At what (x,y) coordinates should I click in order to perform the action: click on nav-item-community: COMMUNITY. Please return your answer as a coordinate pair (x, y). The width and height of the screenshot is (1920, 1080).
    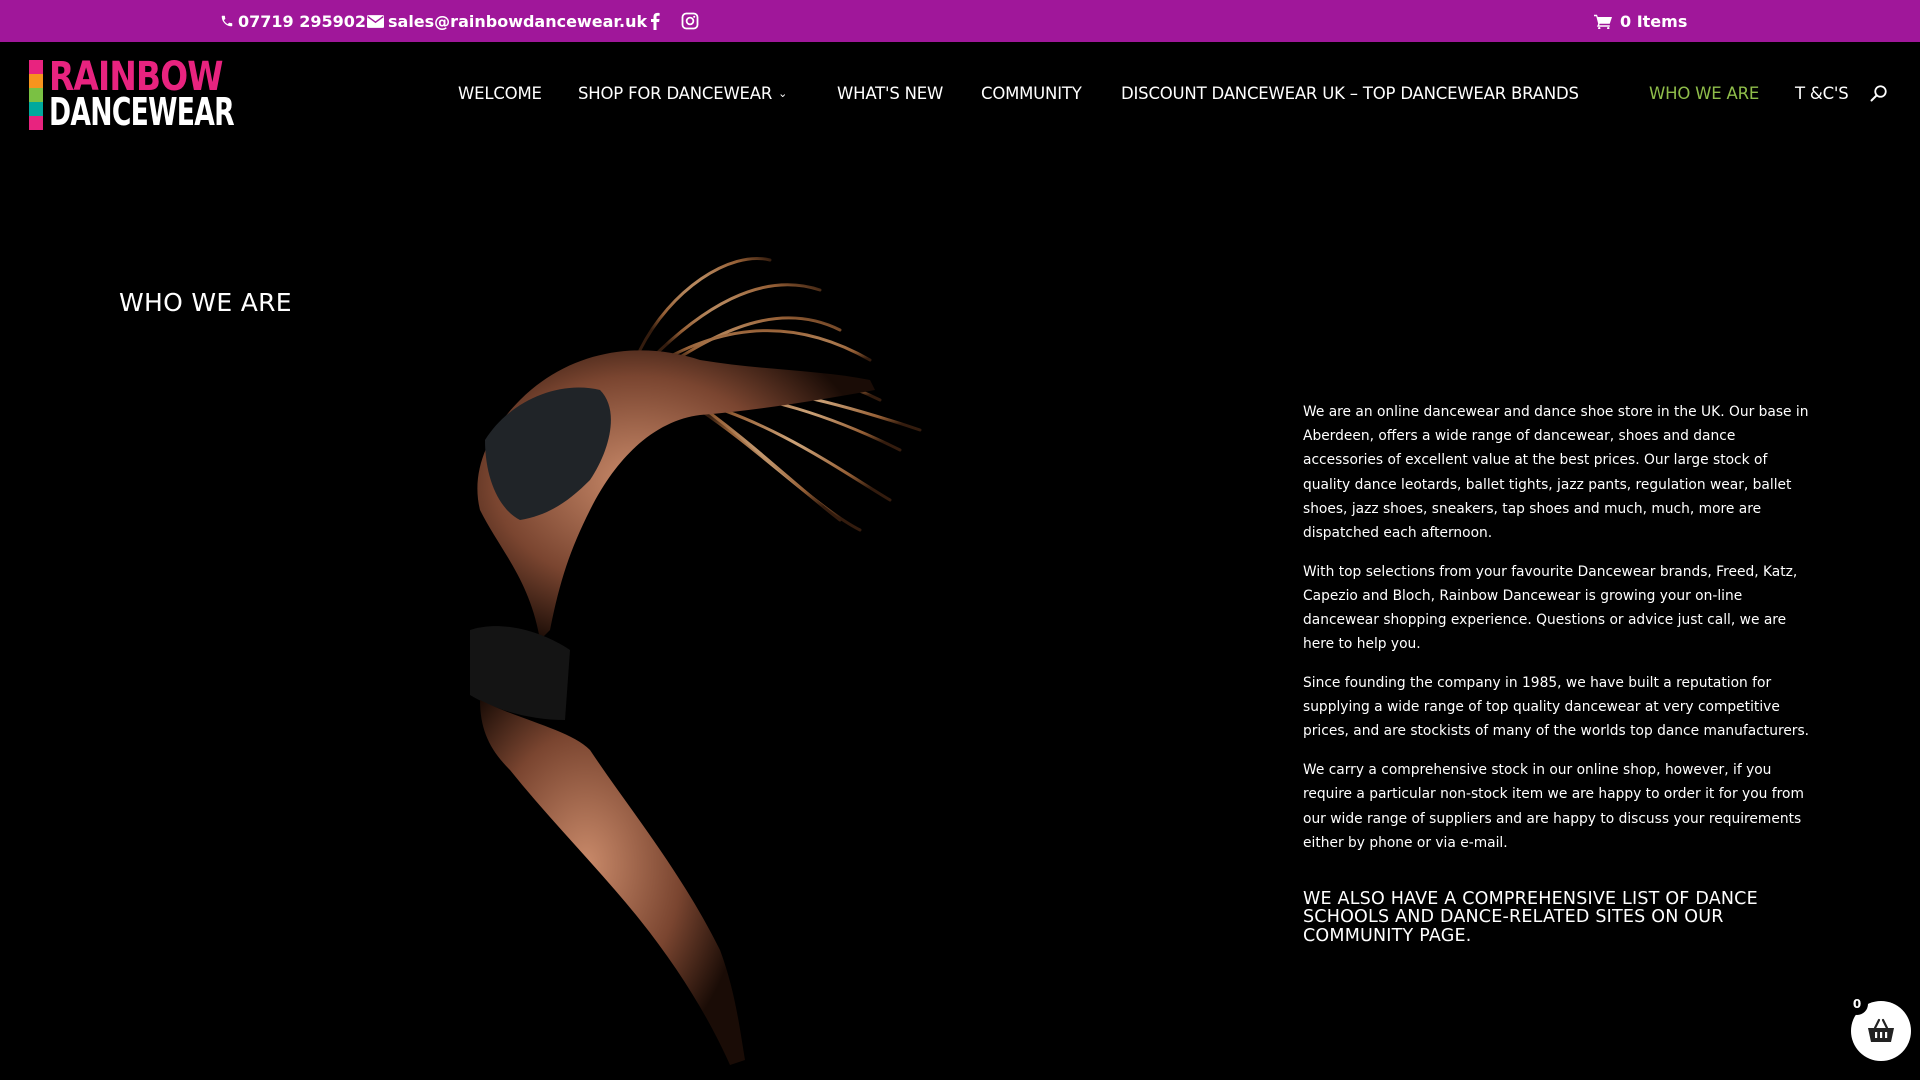
    Looking at the image, I should click on (1031, 93).